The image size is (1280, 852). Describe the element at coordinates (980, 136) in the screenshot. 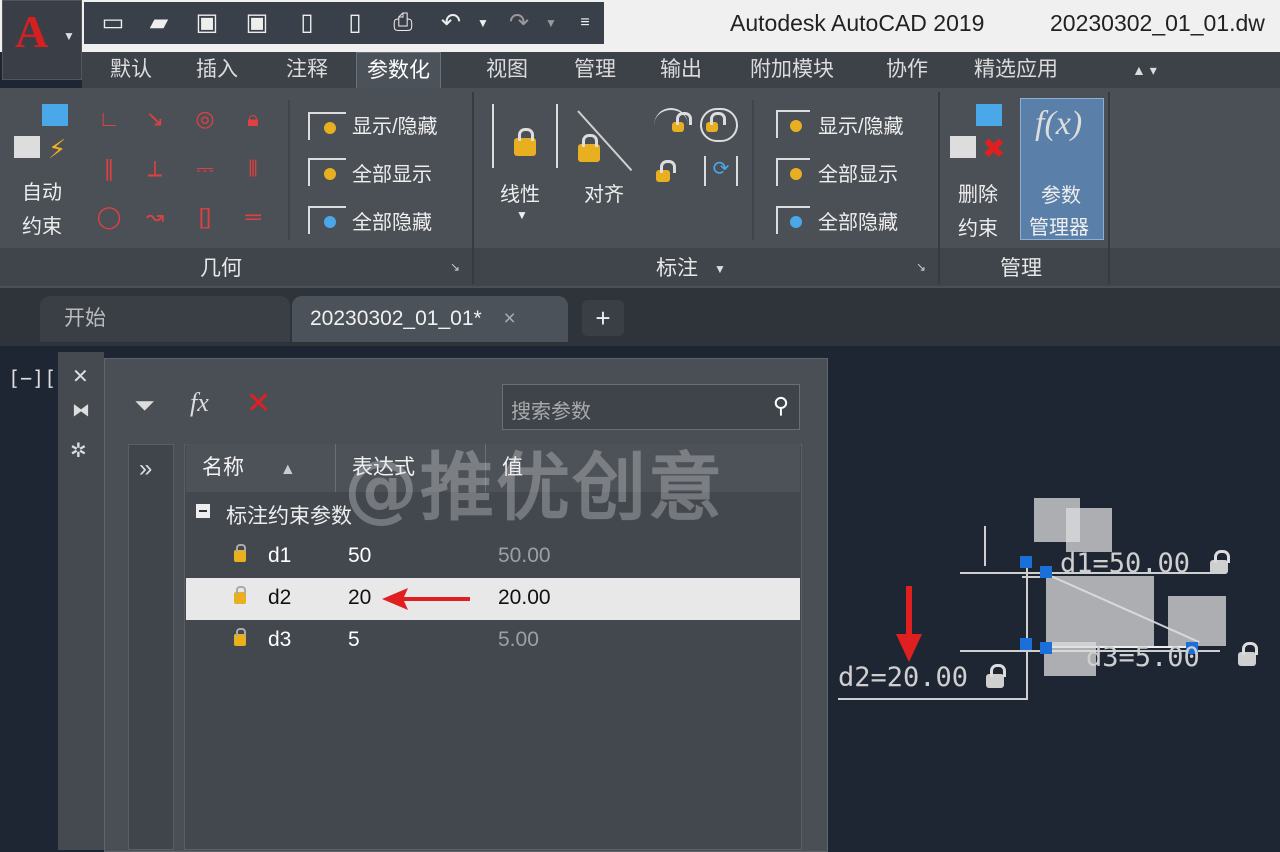

I see `delete-constraint-icon: ✖` at that location.